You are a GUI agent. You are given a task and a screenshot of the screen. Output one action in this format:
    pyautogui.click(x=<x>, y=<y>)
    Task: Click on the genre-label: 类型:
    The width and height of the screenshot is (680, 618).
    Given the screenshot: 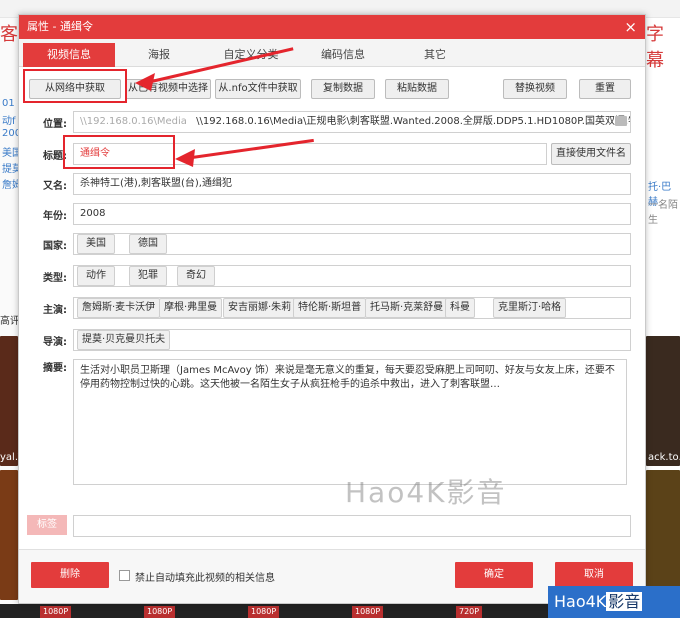 What is the action you would take?
    pyautogui.click(x=55, y=278)
    